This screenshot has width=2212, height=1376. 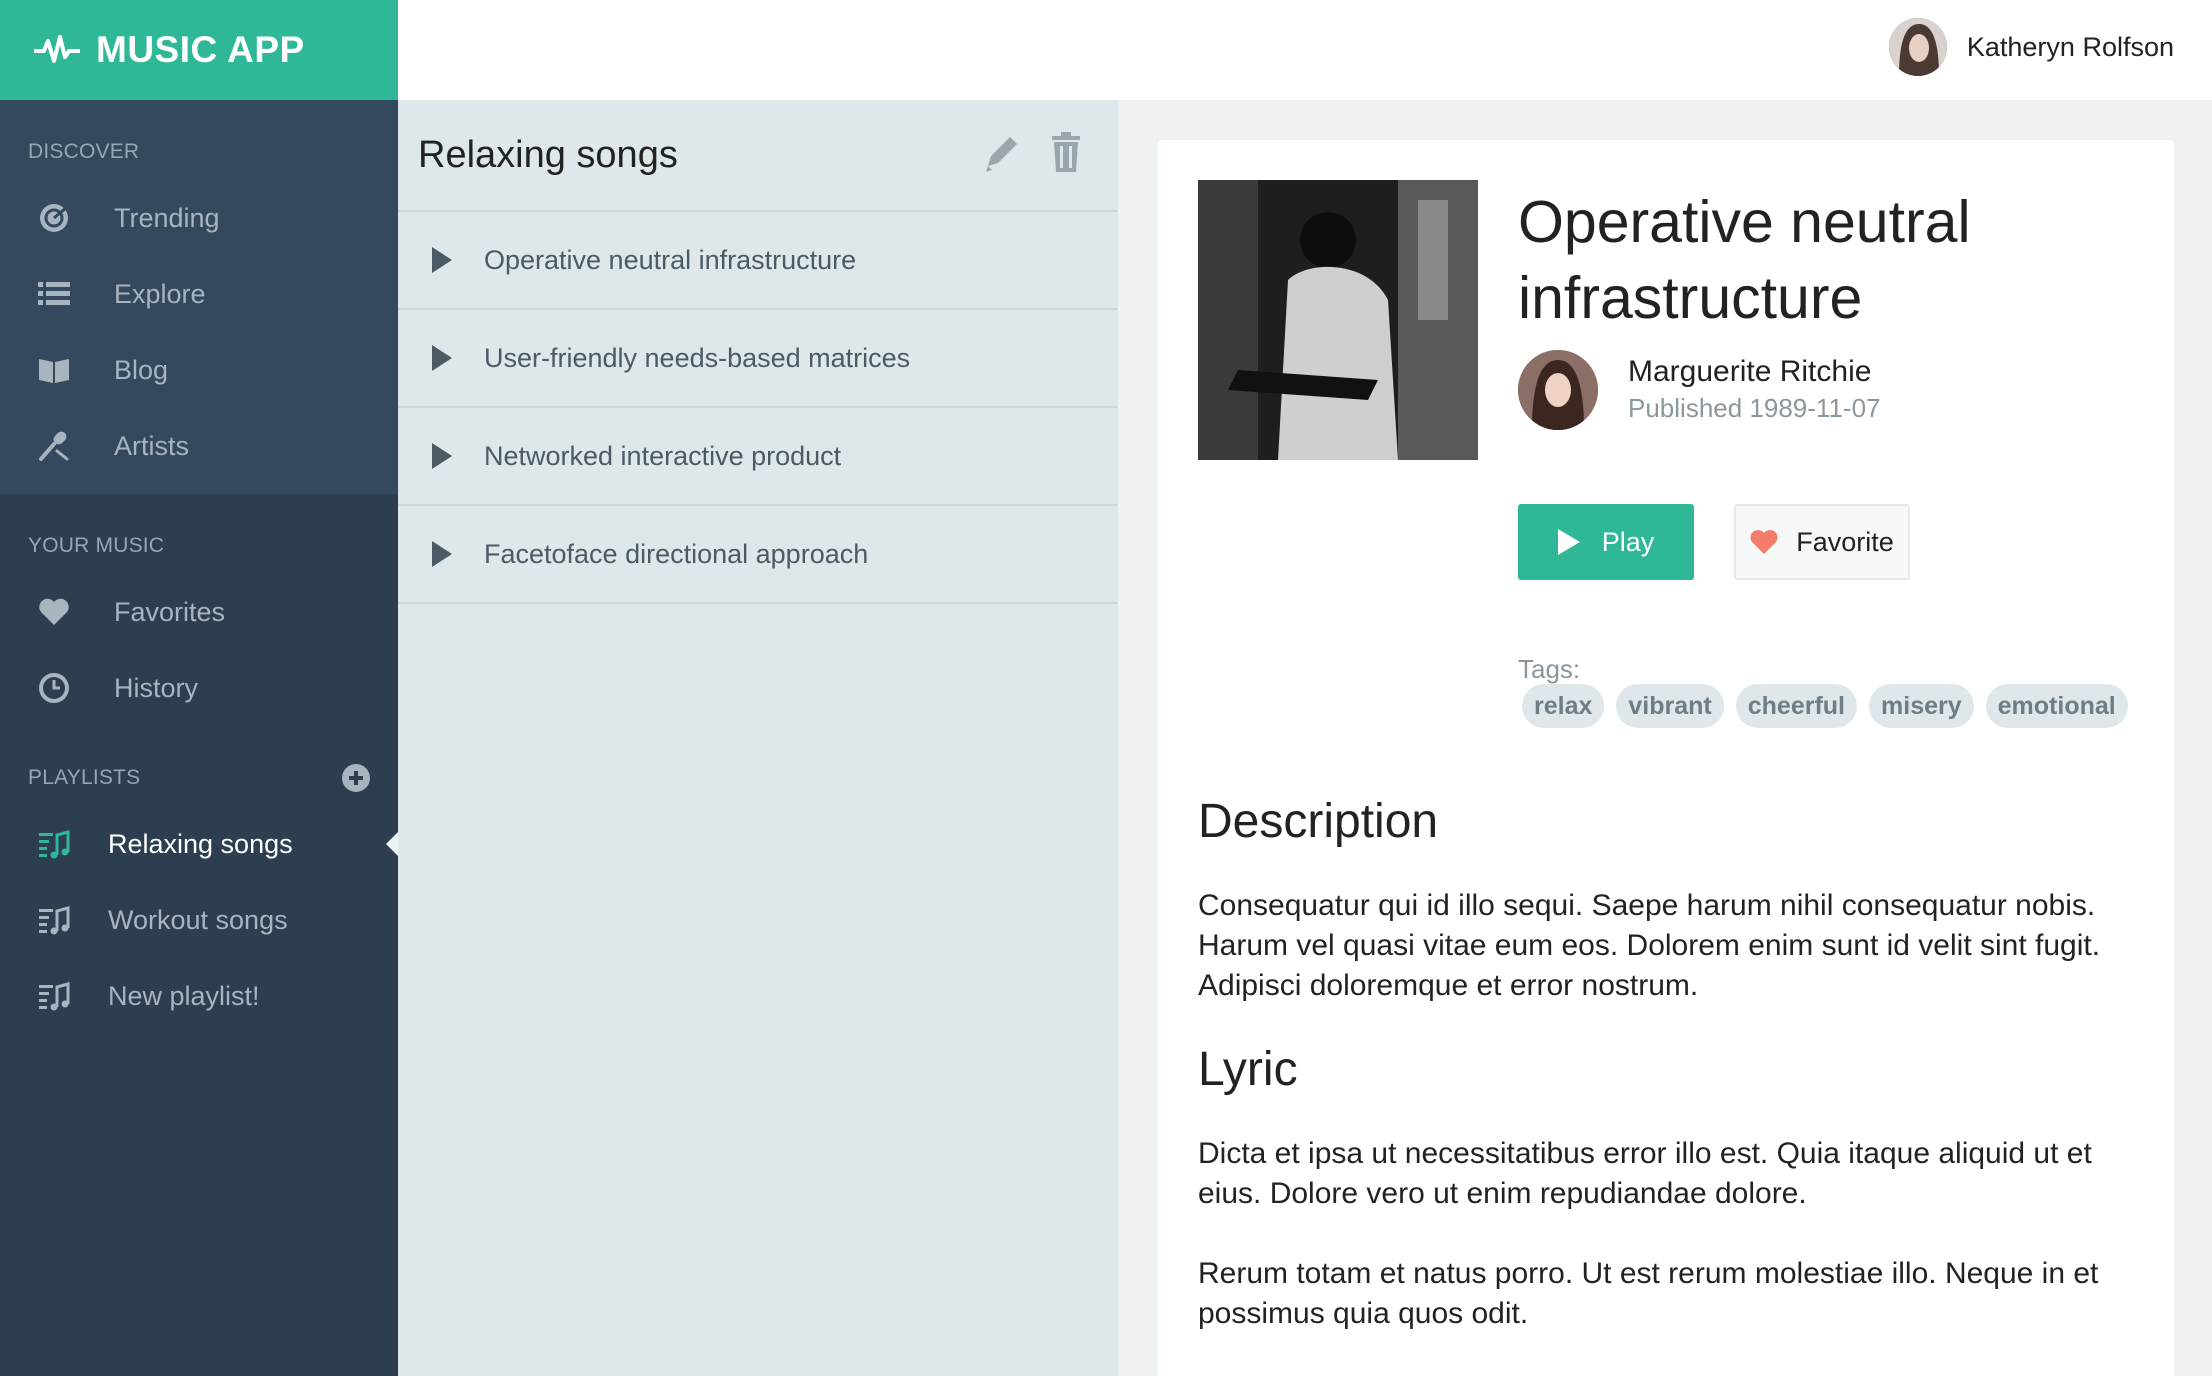 I want to click on tag: cheerful, so click(x=1796, y=706).